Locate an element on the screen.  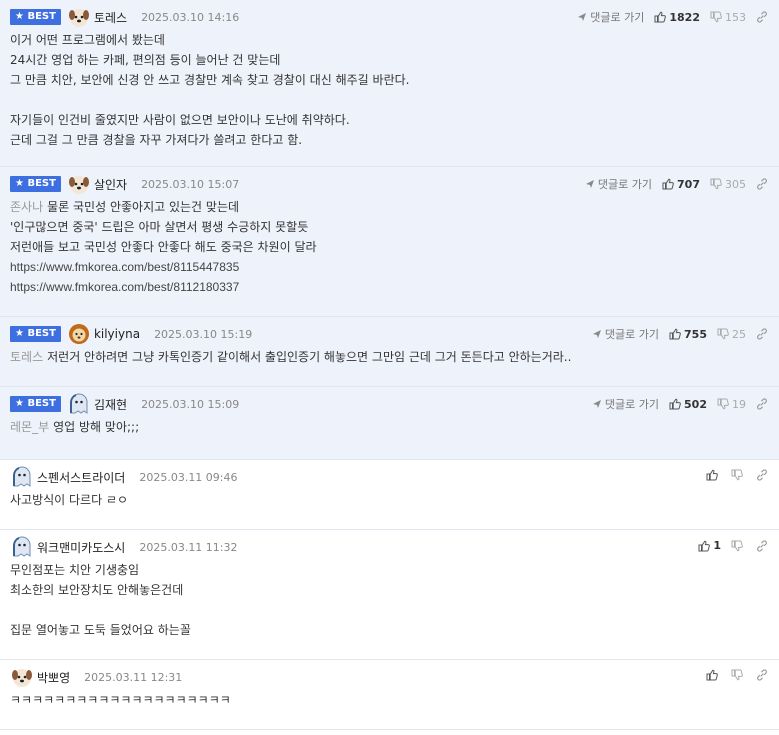
comment-text: 무인점포는 치안 기생충임 is located at coordinates (75, 570).